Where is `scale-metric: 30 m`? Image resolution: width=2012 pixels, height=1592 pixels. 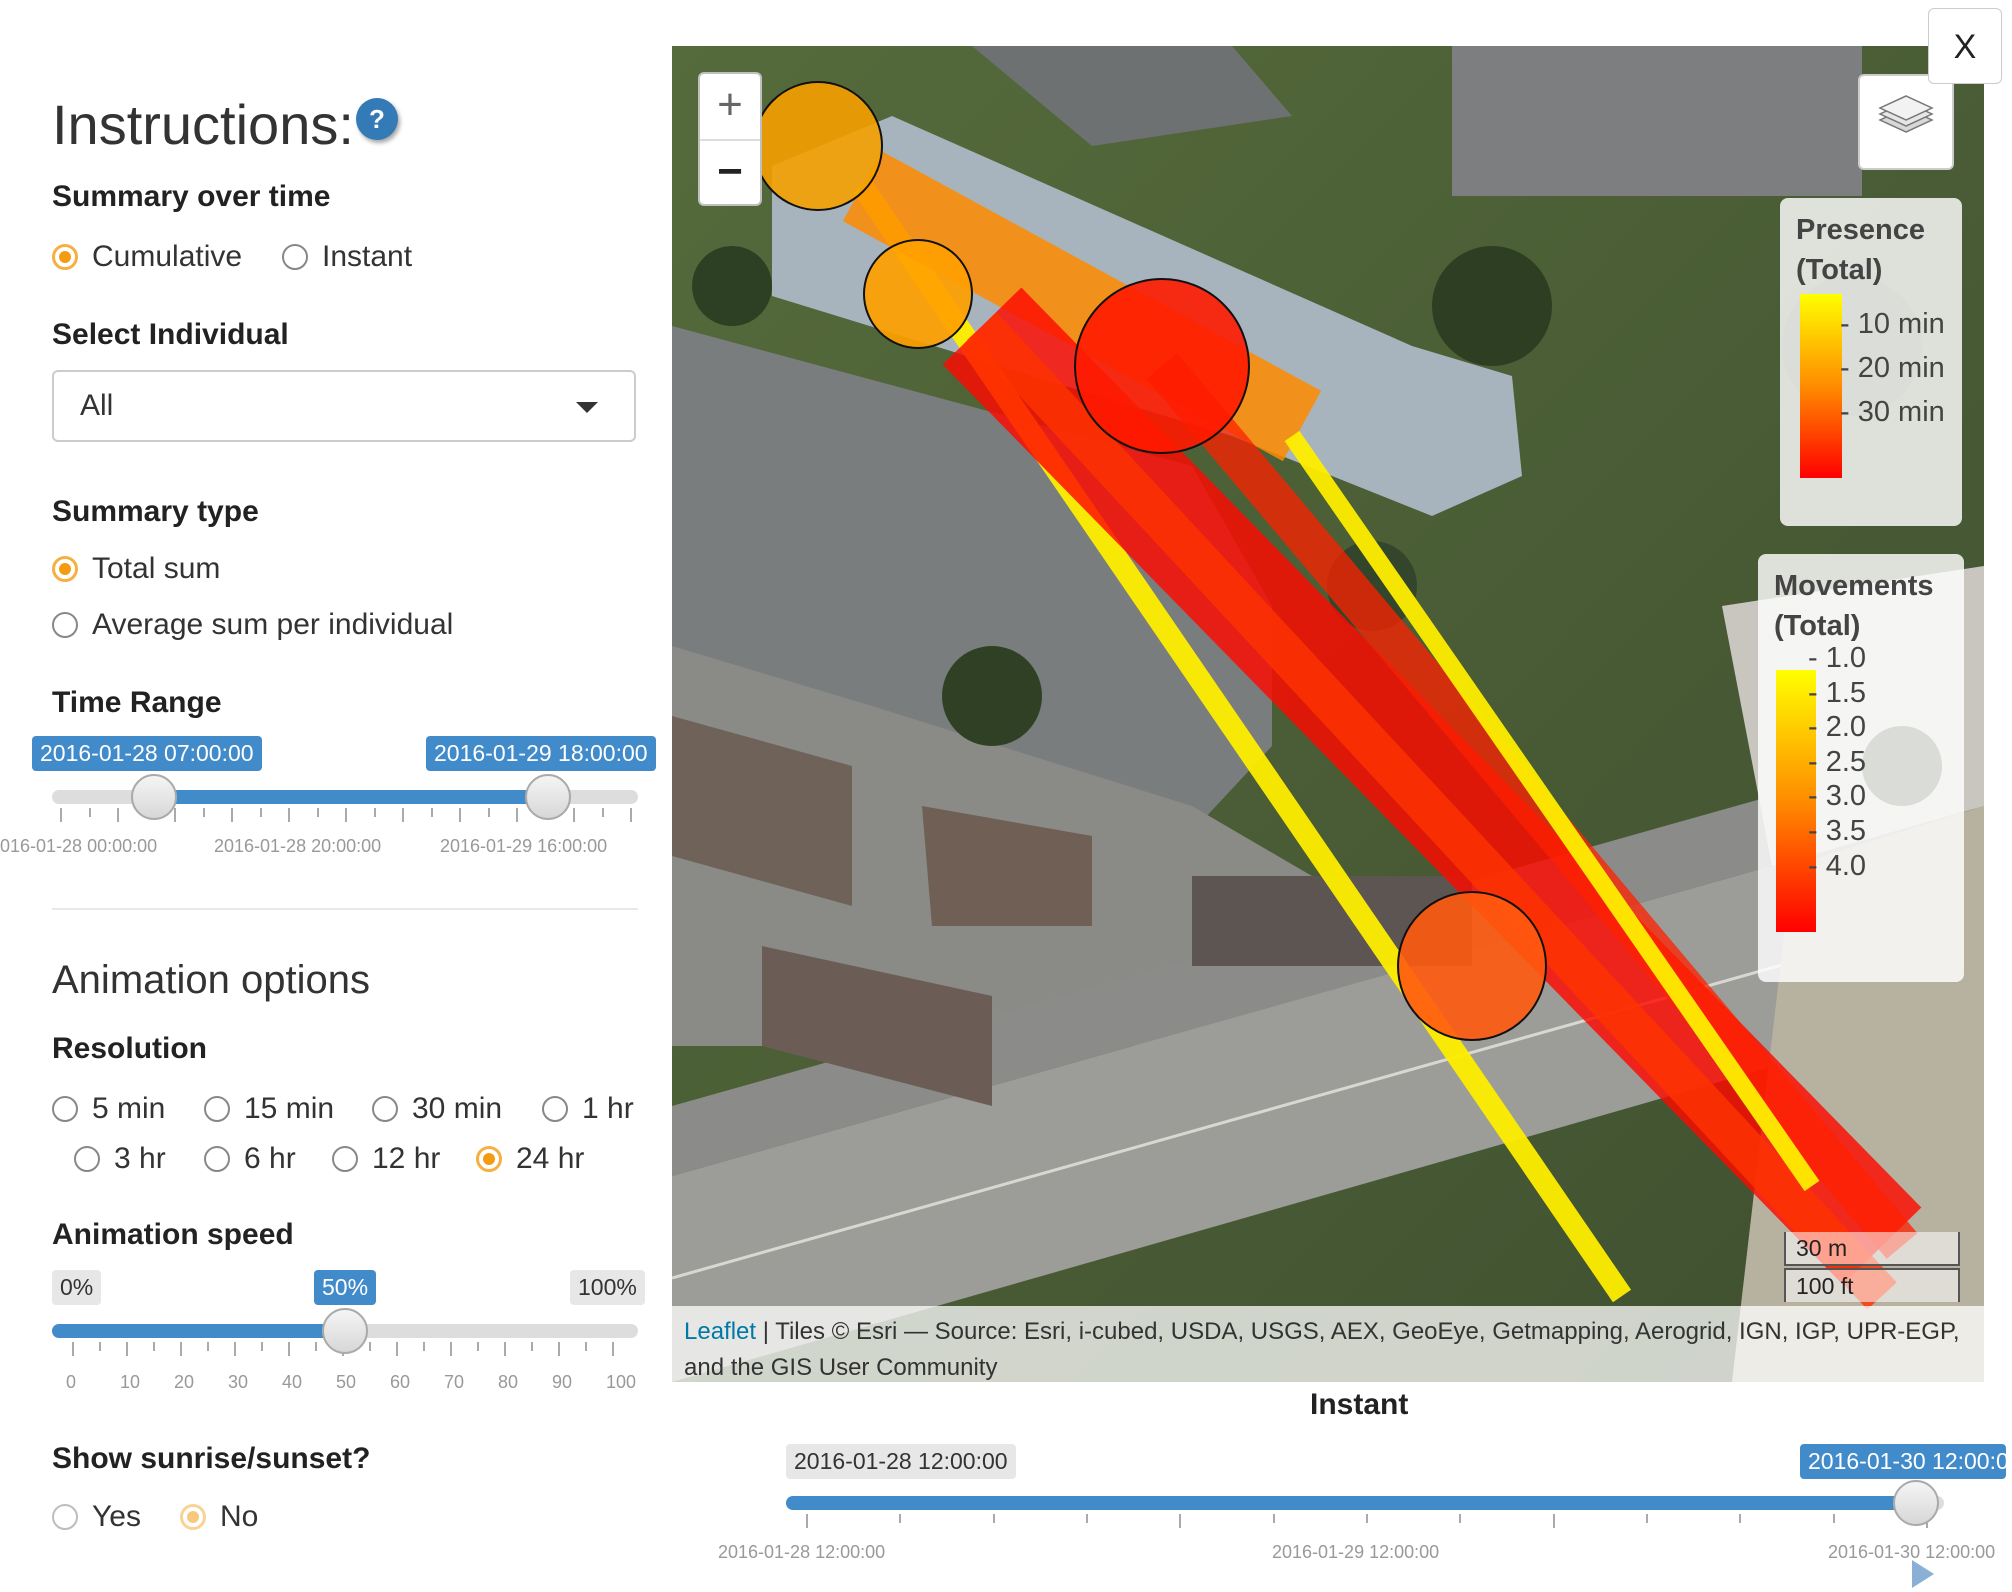
scale-metric: 30 m is located at coordinates (1872, 1249).